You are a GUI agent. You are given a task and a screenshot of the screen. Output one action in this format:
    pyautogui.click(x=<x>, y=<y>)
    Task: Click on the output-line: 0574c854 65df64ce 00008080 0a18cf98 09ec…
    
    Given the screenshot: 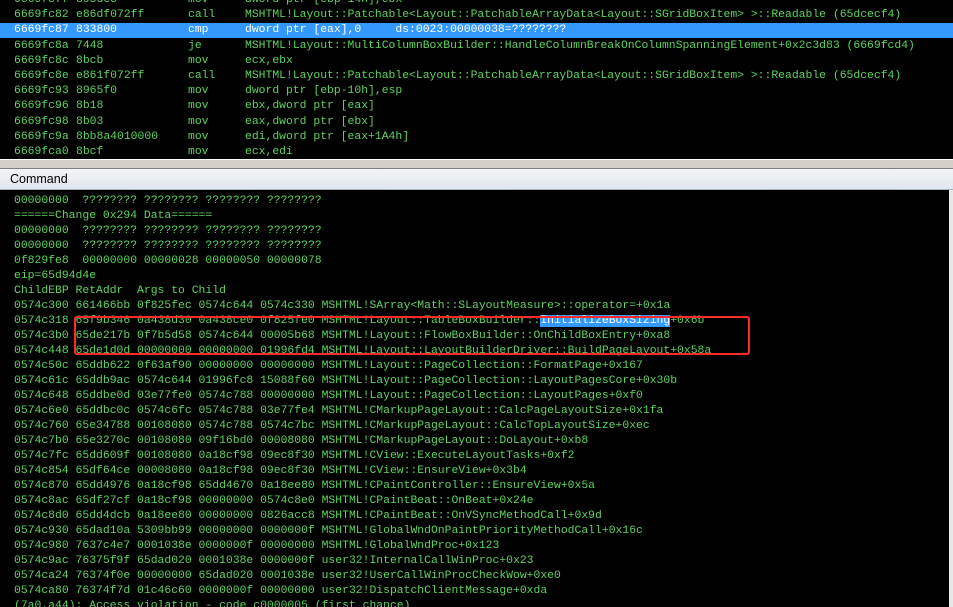 What is the action you would take?
    pyautogui.click(x=270, y=471)
    